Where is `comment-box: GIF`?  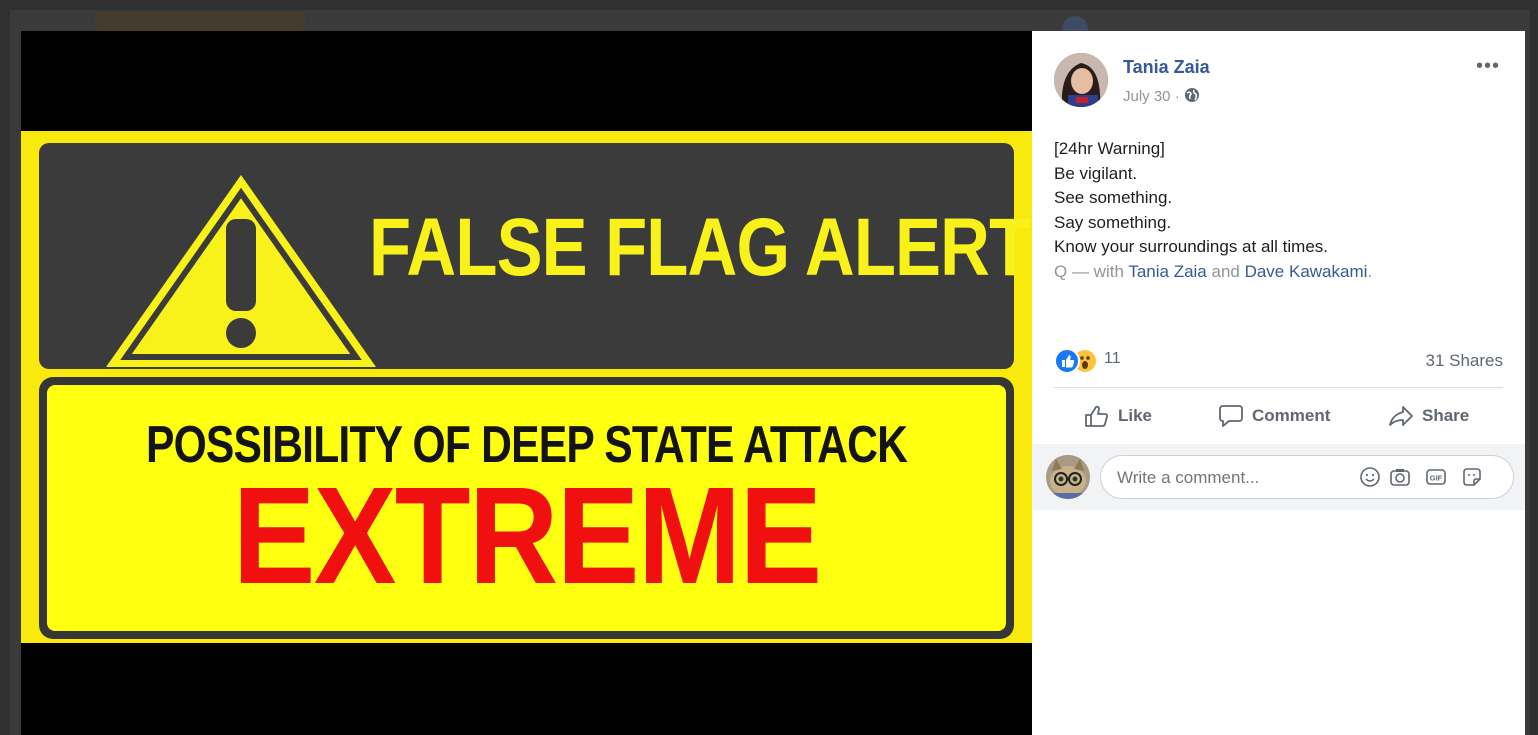 comment-box: GIF is located at coordinates (1307, 477).